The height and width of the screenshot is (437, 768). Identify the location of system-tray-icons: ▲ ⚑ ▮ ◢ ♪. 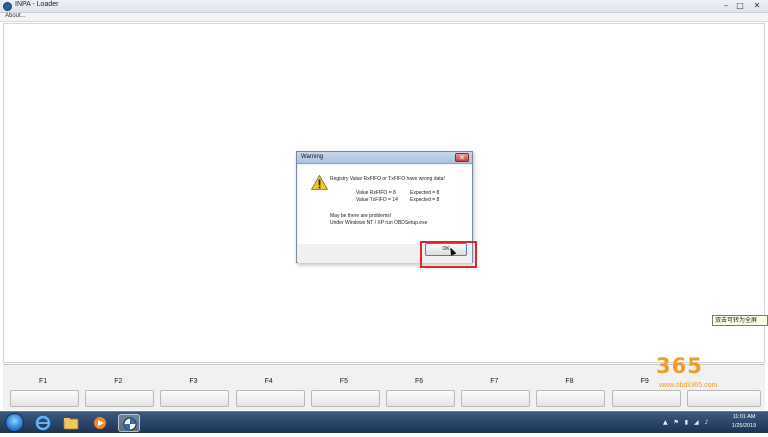
(686, 422).